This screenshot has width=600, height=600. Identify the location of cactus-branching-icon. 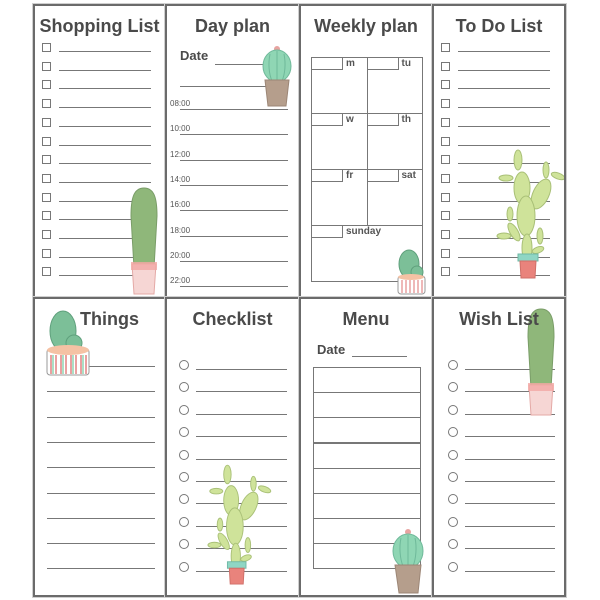
(530, 214).